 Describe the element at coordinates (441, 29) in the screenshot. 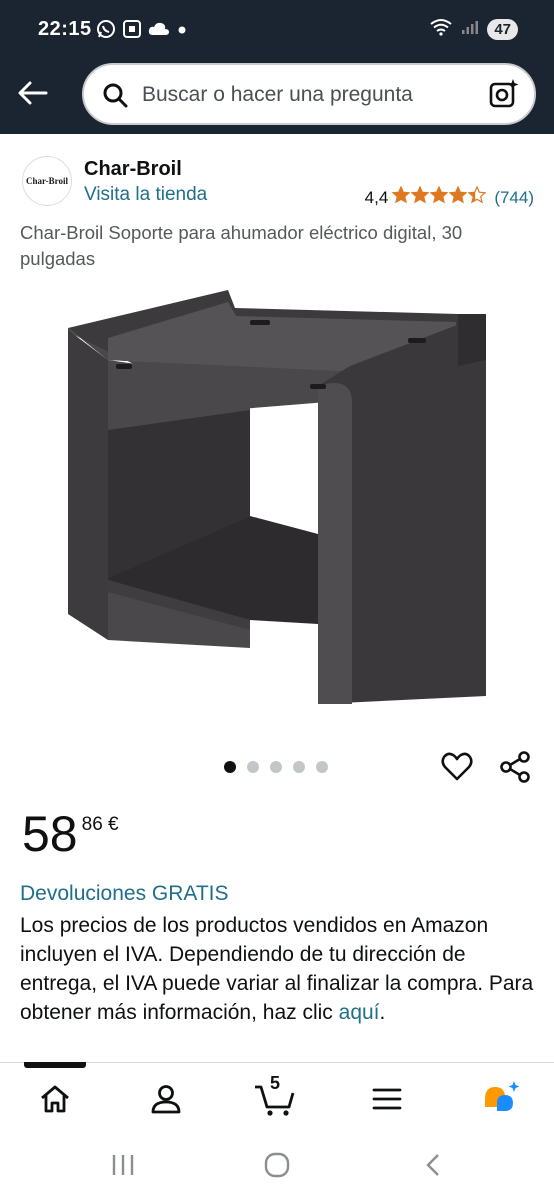

I see `wifi-icon` at that location.